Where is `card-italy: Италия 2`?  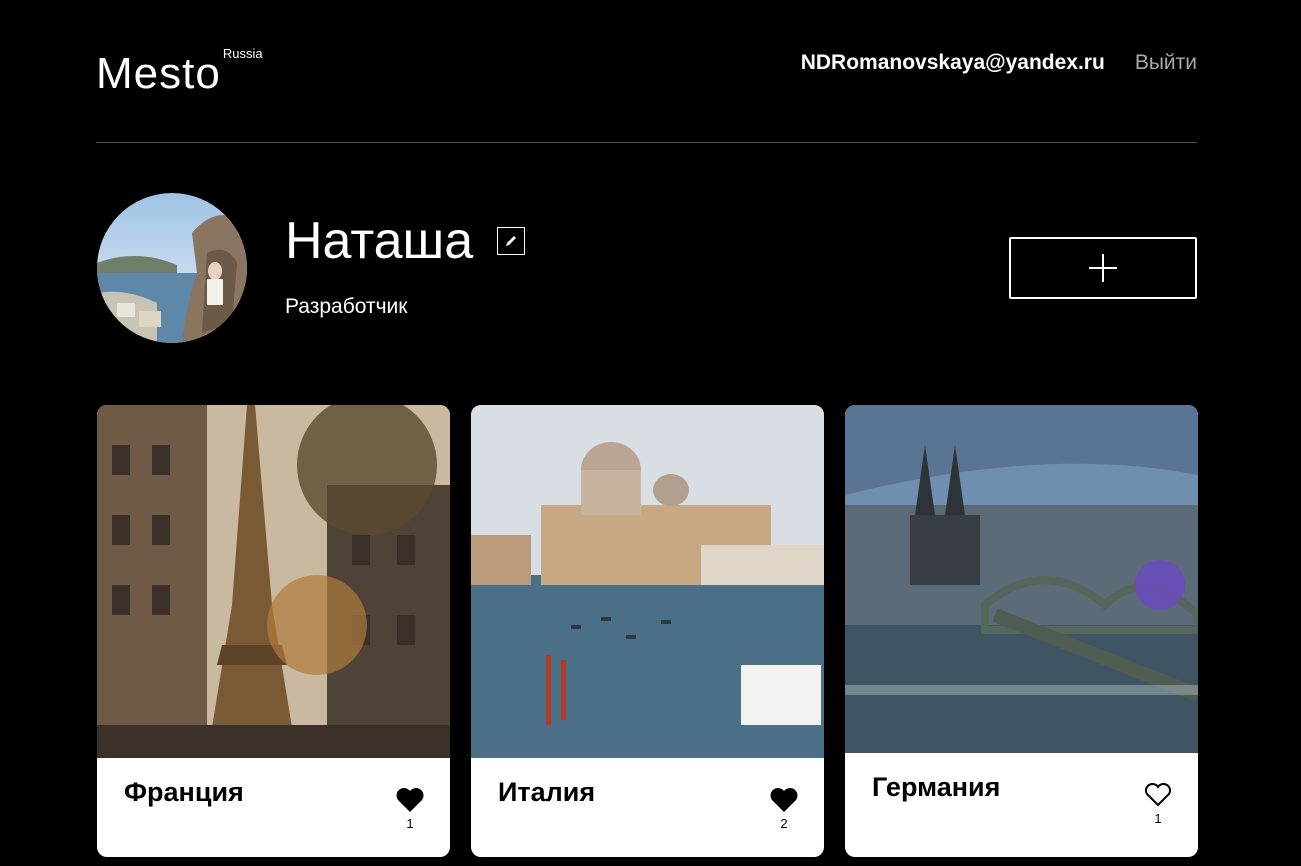
card-italy: Италия 2 is located at coordinates (647, 631).